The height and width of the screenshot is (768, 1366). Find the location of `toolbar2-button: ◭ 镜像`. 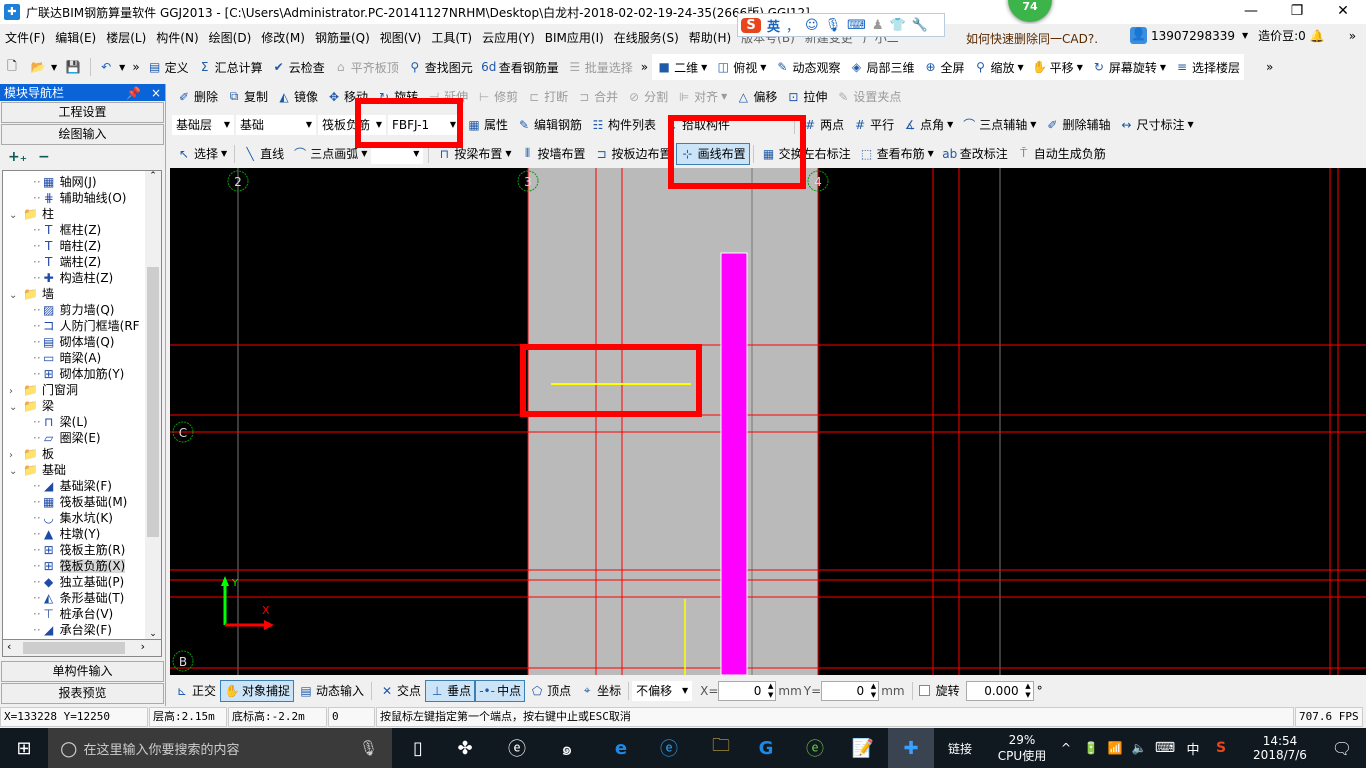

toolbar2-button: ◭ 镜像 is located at coordinates (297, 97).